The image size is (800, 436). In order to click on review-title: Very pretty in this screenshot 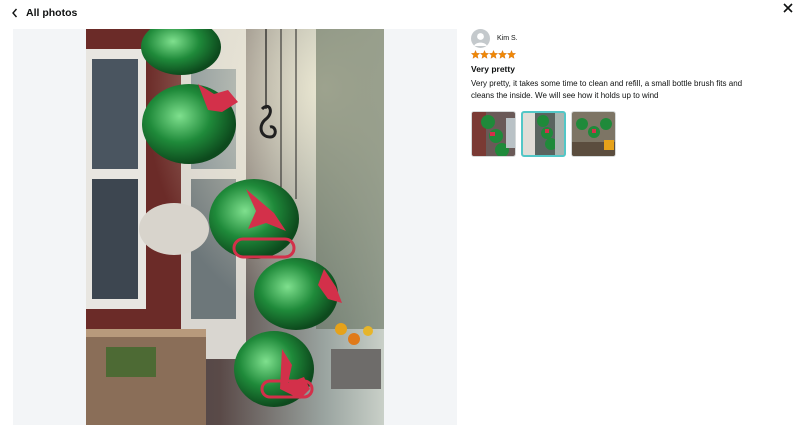, I will do `click(493, 69)`.